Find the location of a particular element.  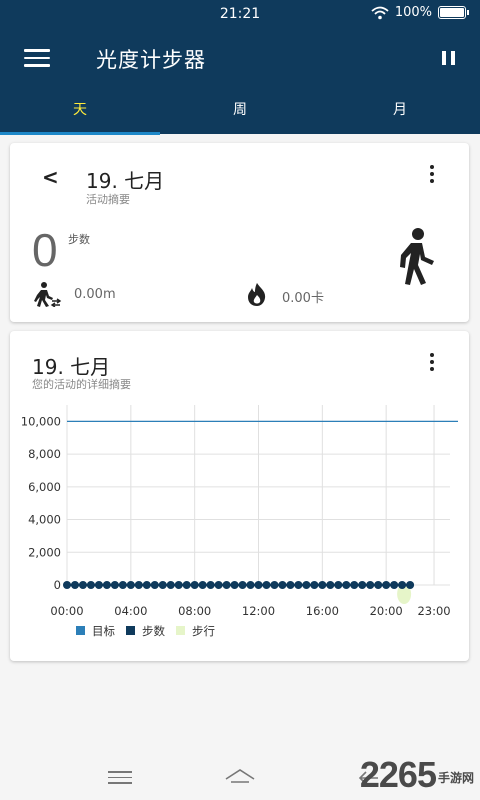

hamburger-menu-icon is located at coordinates (37, 59).